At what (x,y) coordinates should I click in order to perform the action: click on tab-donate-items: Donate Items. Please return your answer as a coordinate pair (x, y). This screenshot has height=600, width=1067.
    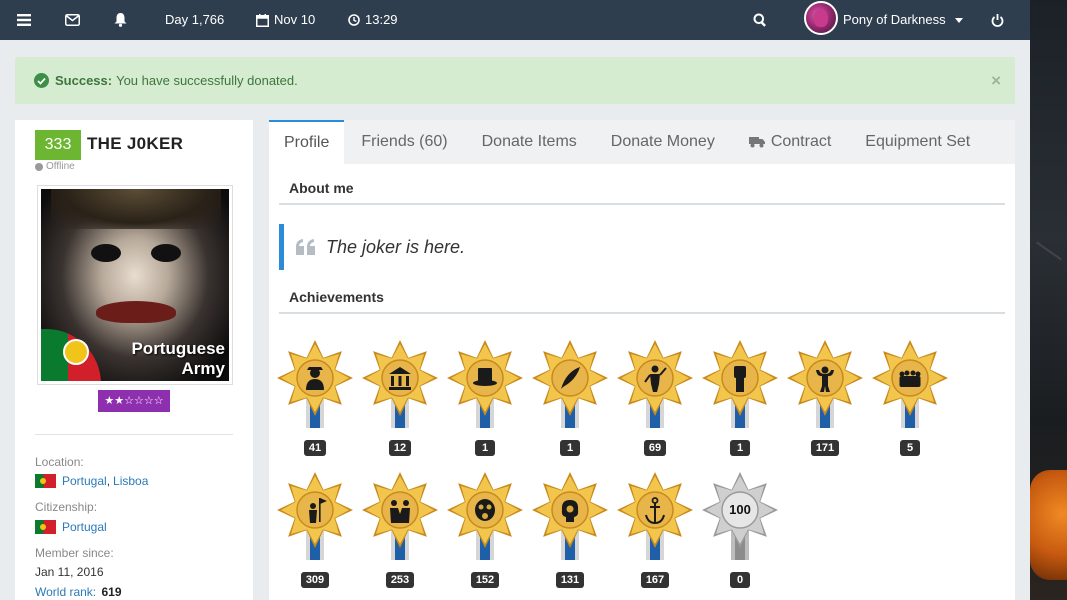
    Looking at the image, I should click on (529, 142).